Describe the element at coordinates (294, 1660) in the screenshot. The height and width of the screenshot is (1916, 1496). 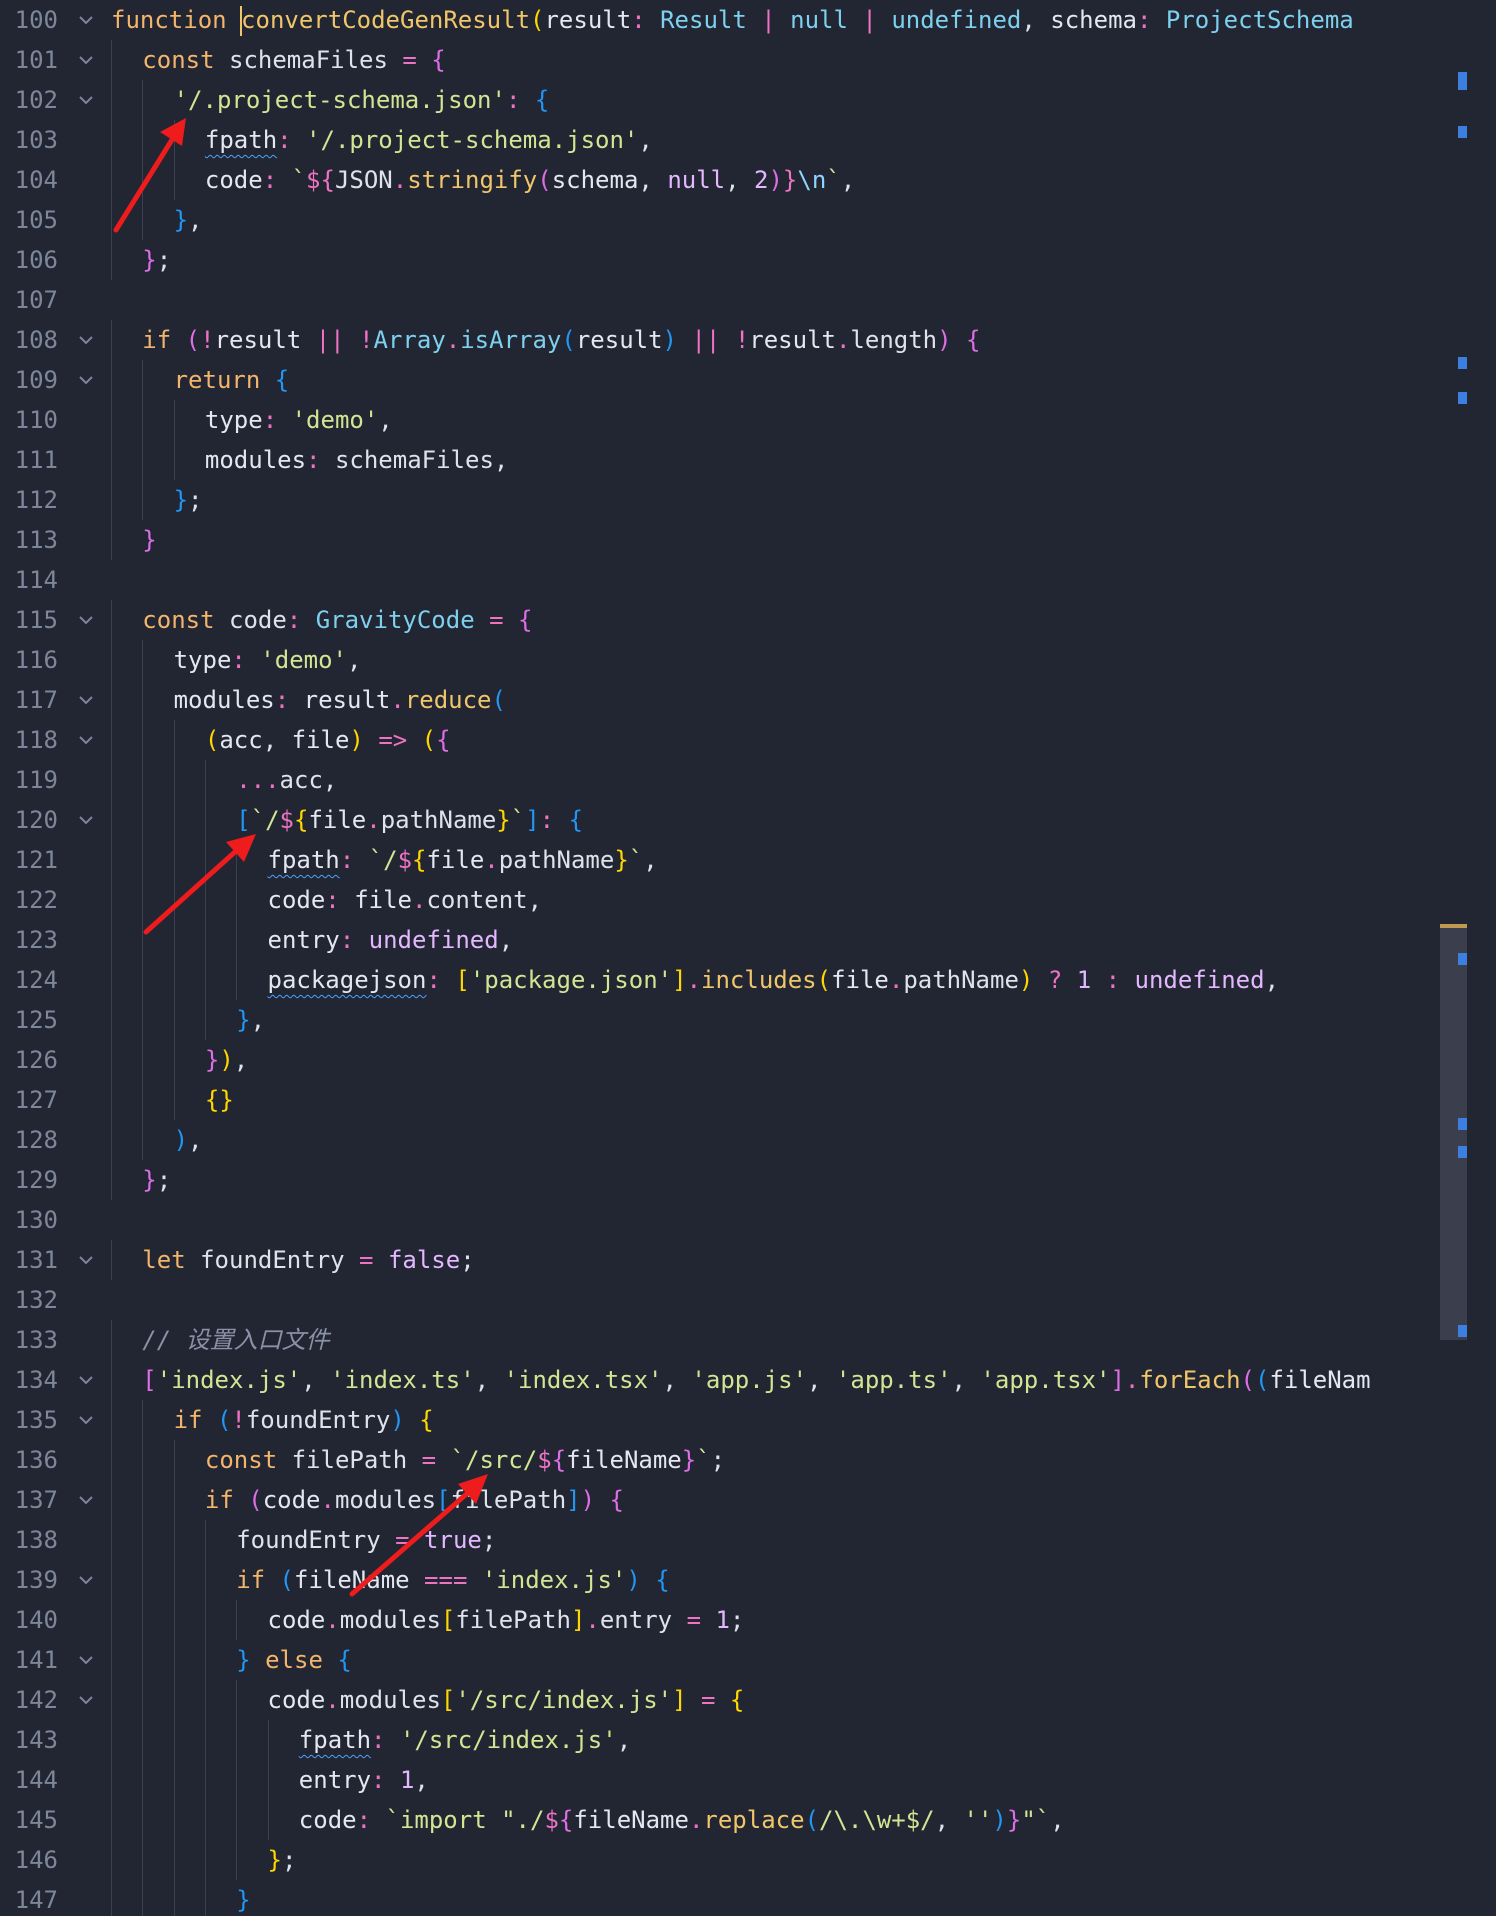
I see `code-text: } else {` at that location.